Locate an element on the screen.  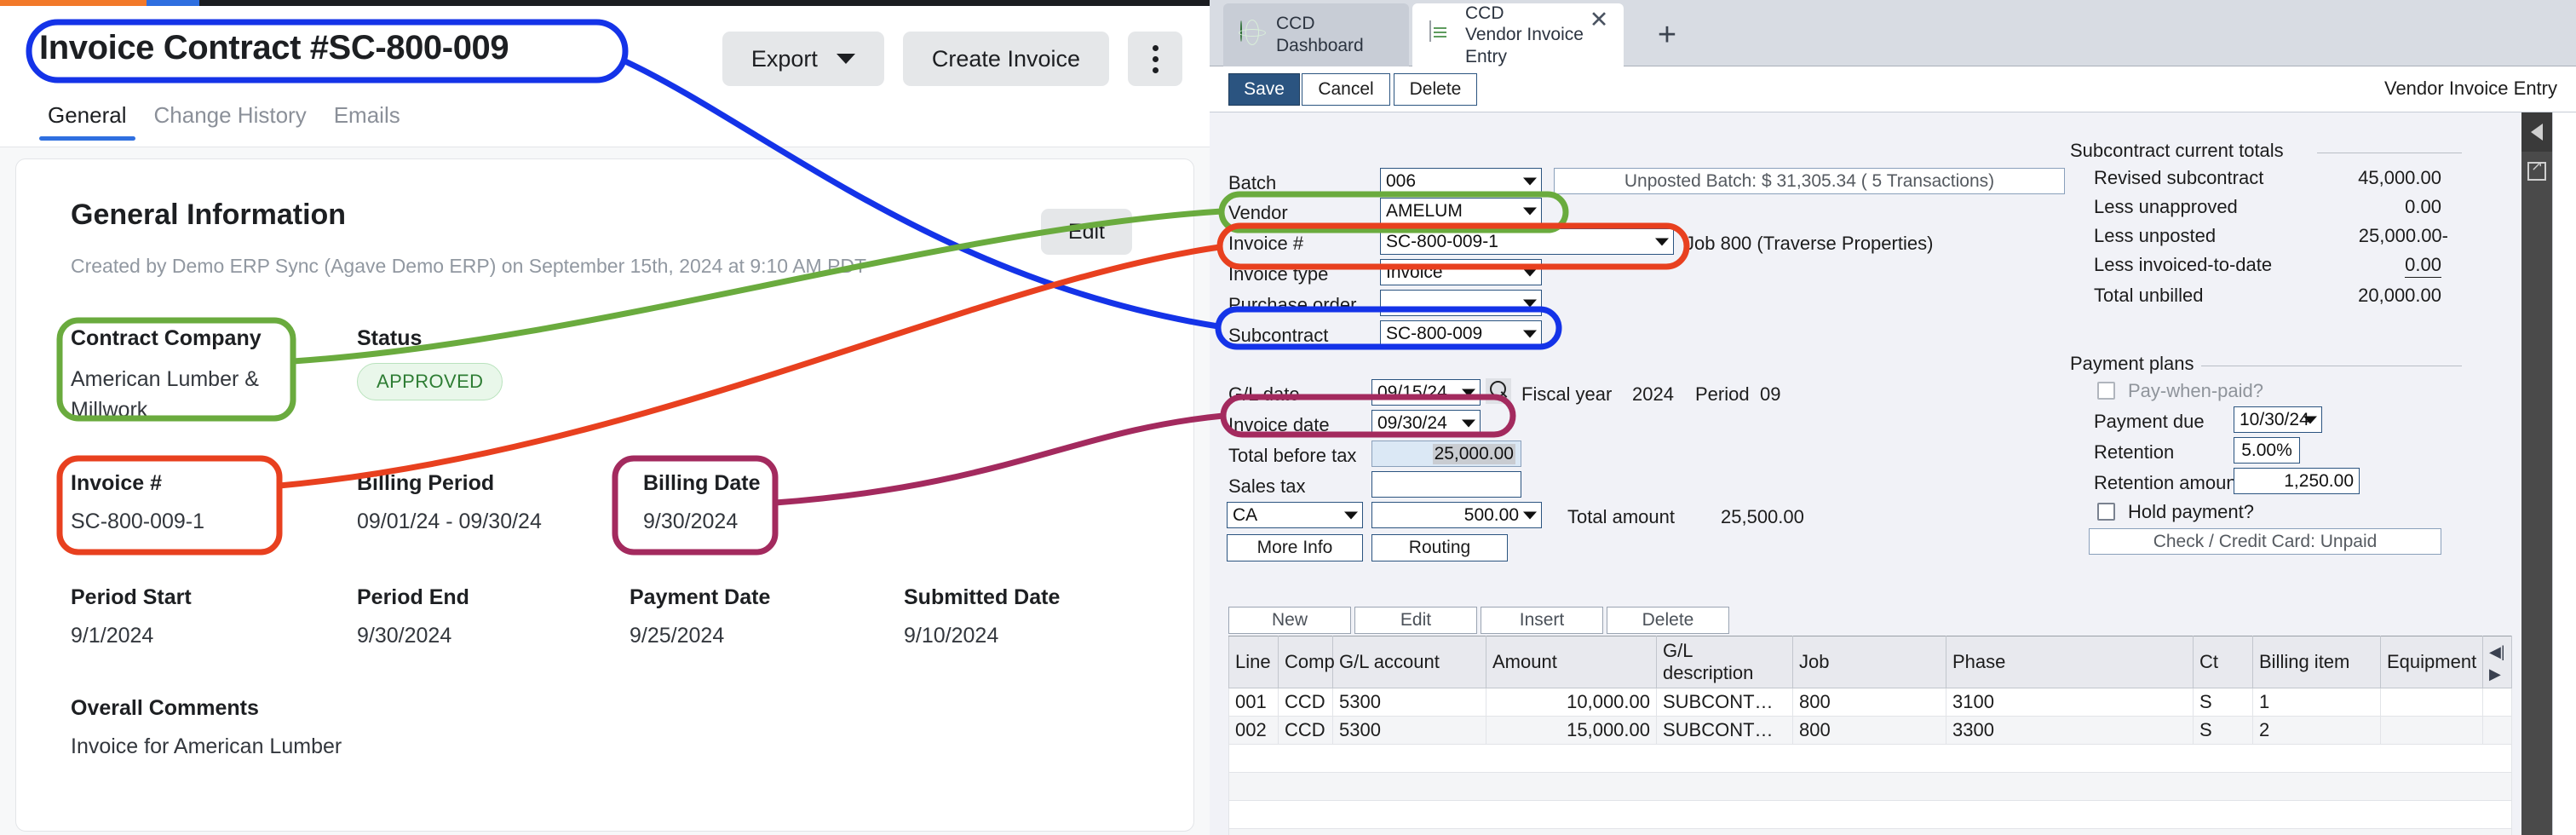
col-amount: Amount is located at coordinates (1572, 662).